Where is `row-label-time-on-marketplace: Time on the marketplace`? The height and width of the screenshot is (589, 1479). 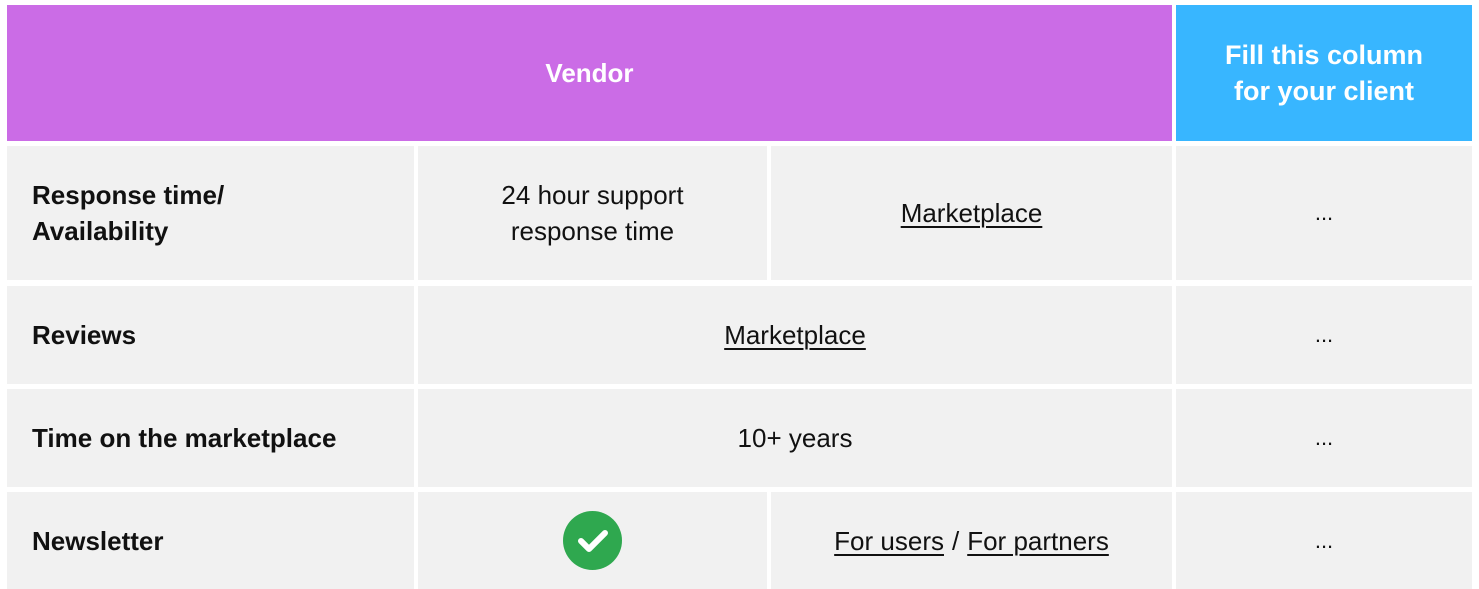 row-label-time-on-marketplace: Time on the marketplace is located at coordinates (210, 438).